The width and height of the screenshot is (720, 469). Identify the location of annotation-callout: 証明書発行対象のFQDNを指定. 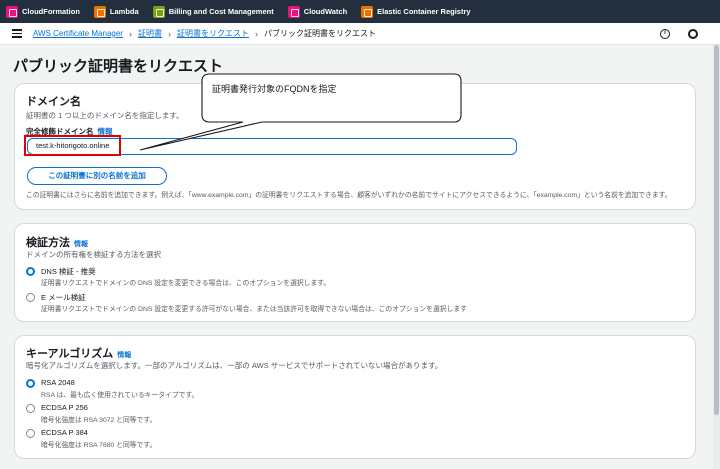
(300, 112).